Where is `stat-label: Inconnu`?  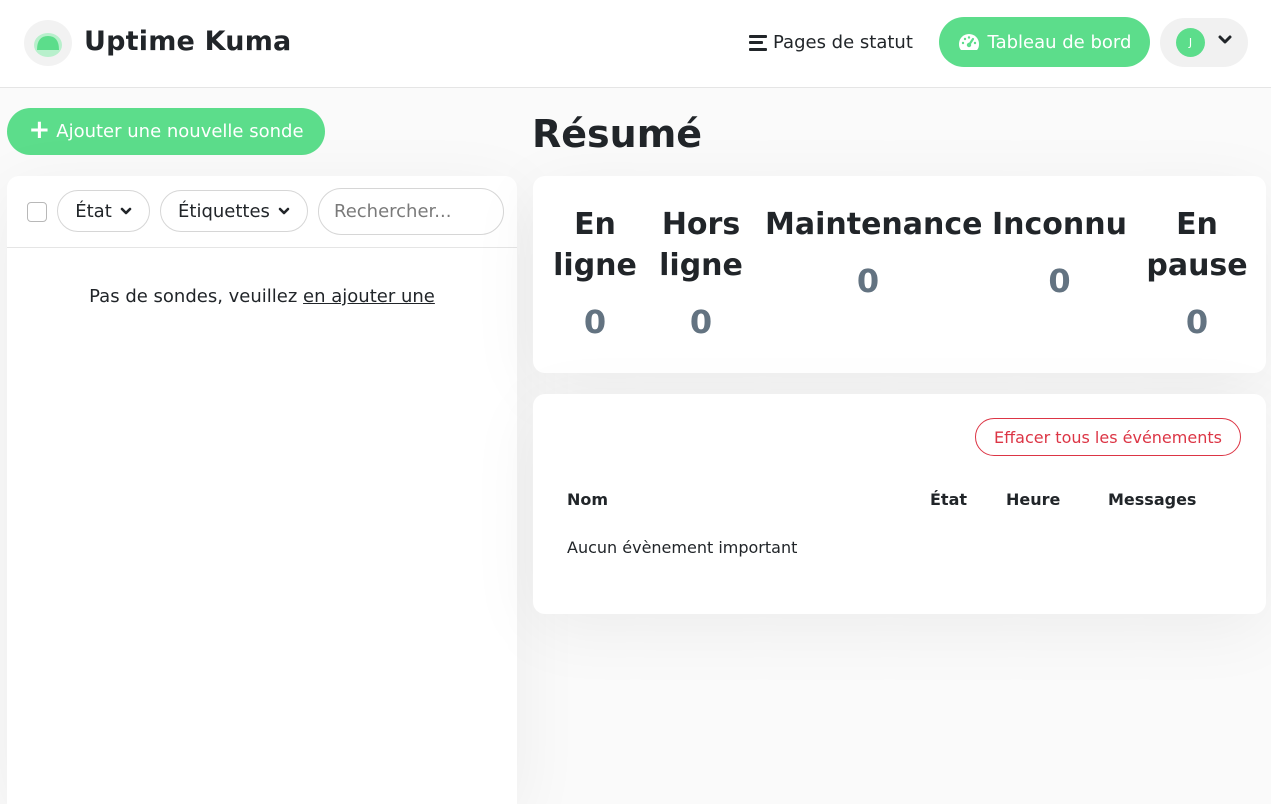
stat-label: Inconnu is located at coordinates (1059, 224).